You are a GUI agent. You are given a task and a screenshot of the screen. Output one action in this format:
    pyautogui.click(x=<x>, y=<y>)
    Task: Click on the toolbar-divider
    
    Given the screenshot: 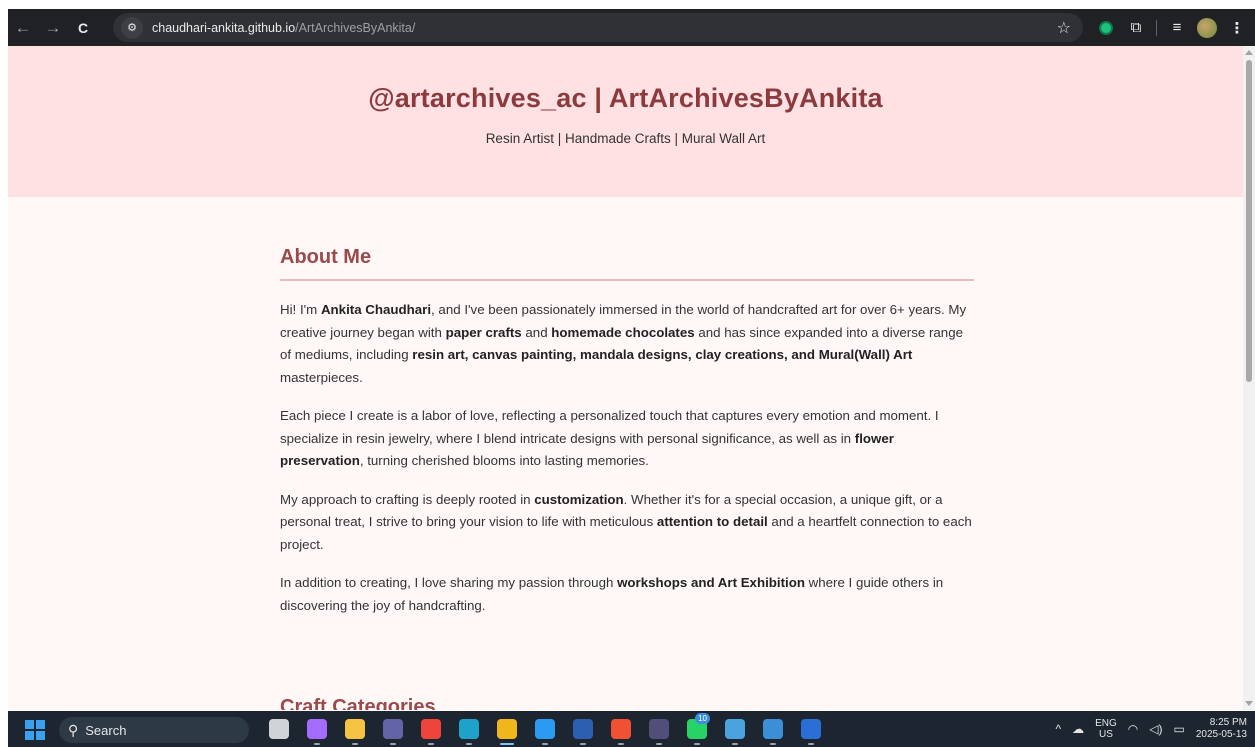 What is the action you would take?
    pyautogui.click(x=1156, y=27)
    